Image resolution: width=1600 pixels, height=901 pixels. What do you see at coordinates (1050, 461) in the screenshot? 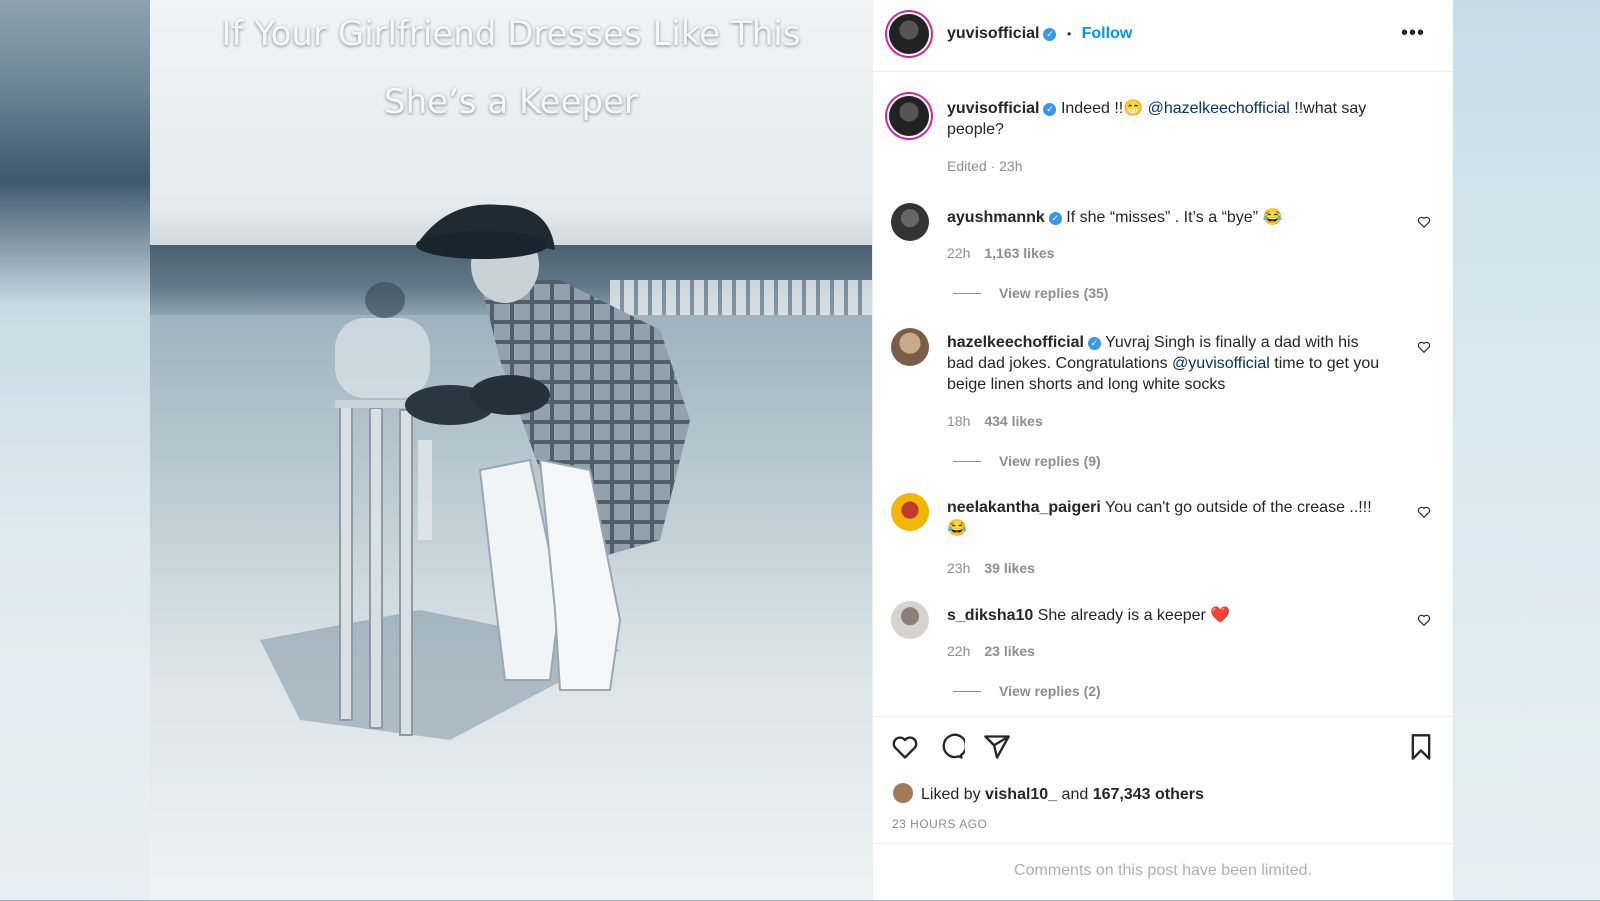
I see `view-replies-label: View replies (9)` at bounding box center [1050, 461].